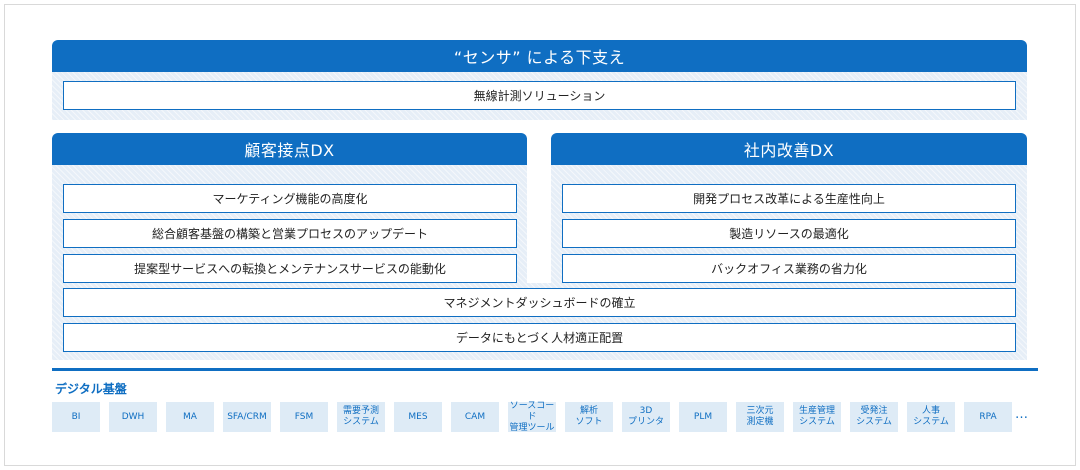 The height and width of the screenshot is (470, 1080). I want to click on tile-hr-system: 人事 システム, so click(931, 417).